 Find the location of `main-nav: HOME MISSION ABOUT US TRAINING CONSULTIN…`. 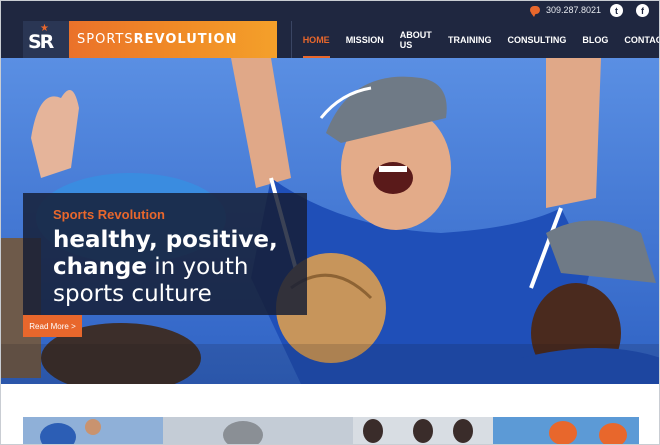

main-nav: HOME MISSION ABOUT US TRAINING CONSULTIN… is located at coordinates (475, 39).